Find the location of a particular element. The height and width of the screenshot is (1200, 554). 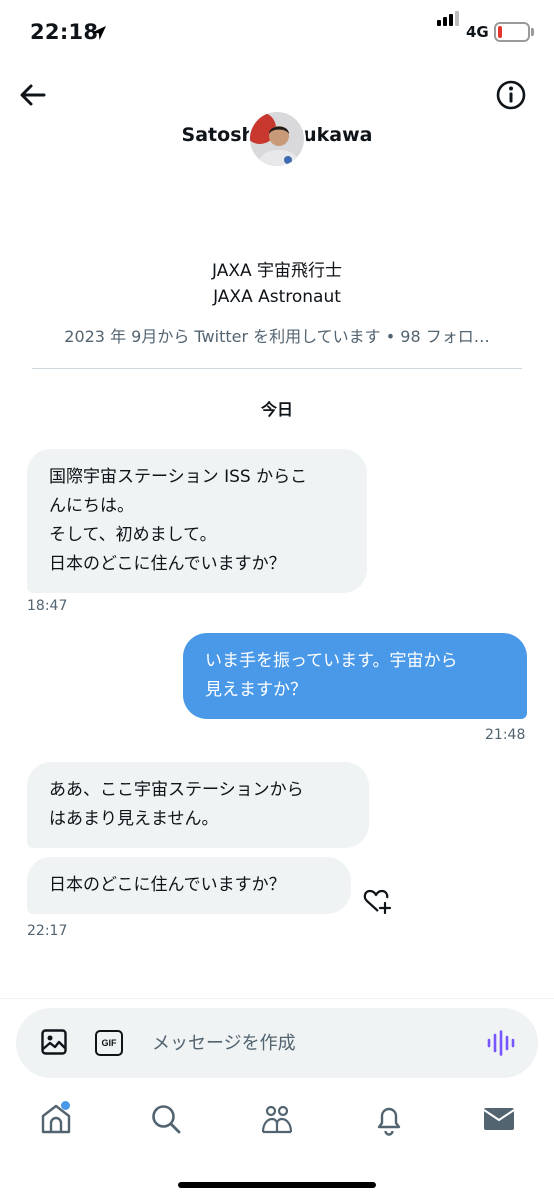

search-icon is located at coordinates (166, 1119).